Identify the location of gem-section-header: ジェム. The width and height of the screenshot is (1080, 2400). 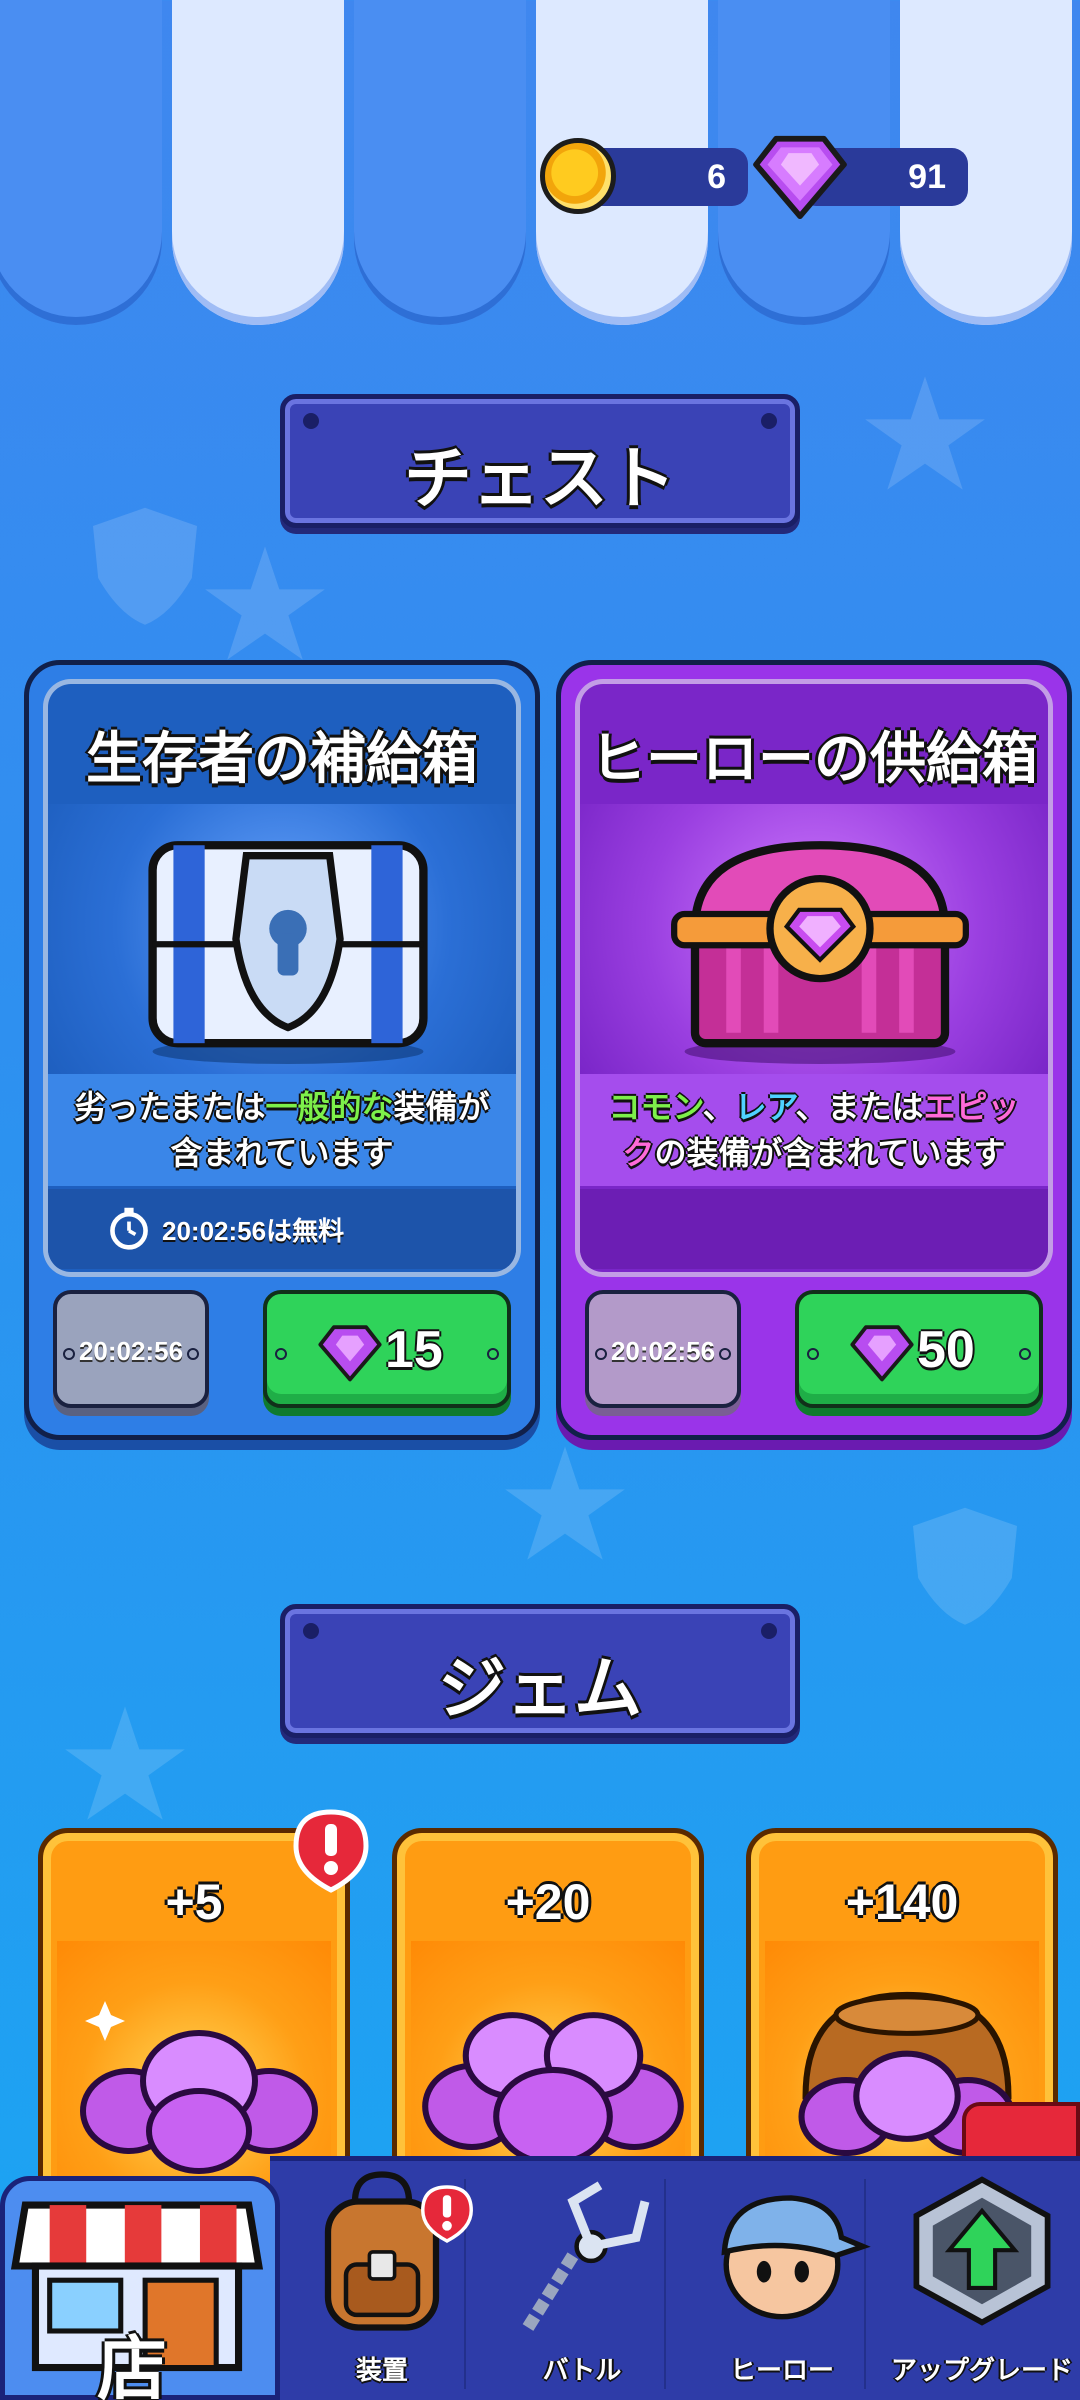
(540, 1671).